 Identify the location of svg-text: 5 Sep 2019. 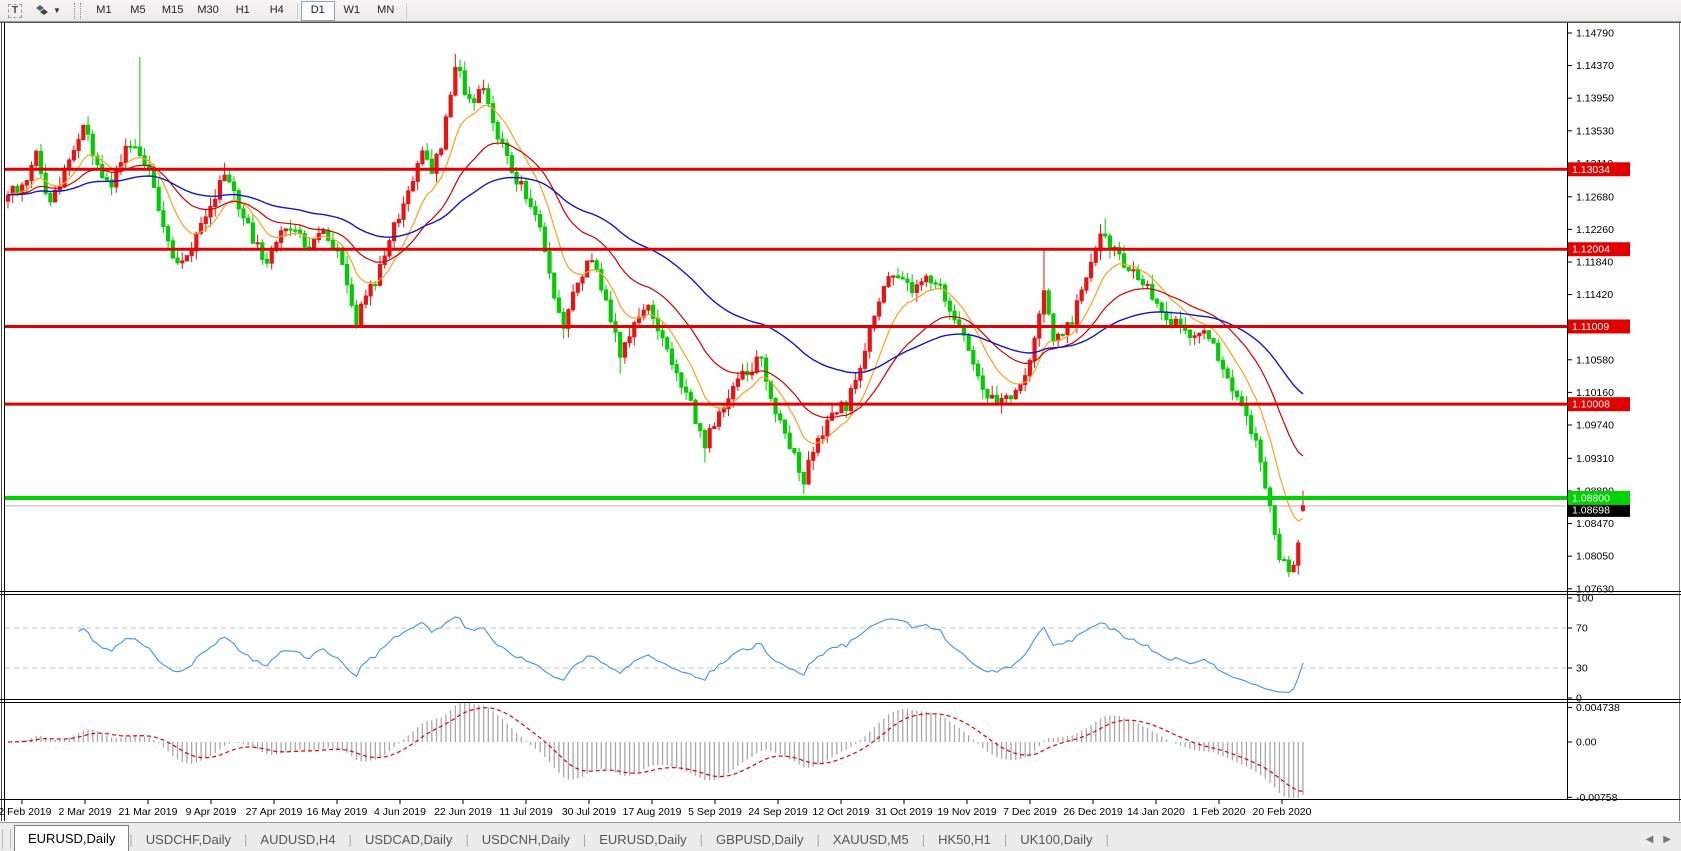
(715, 812).